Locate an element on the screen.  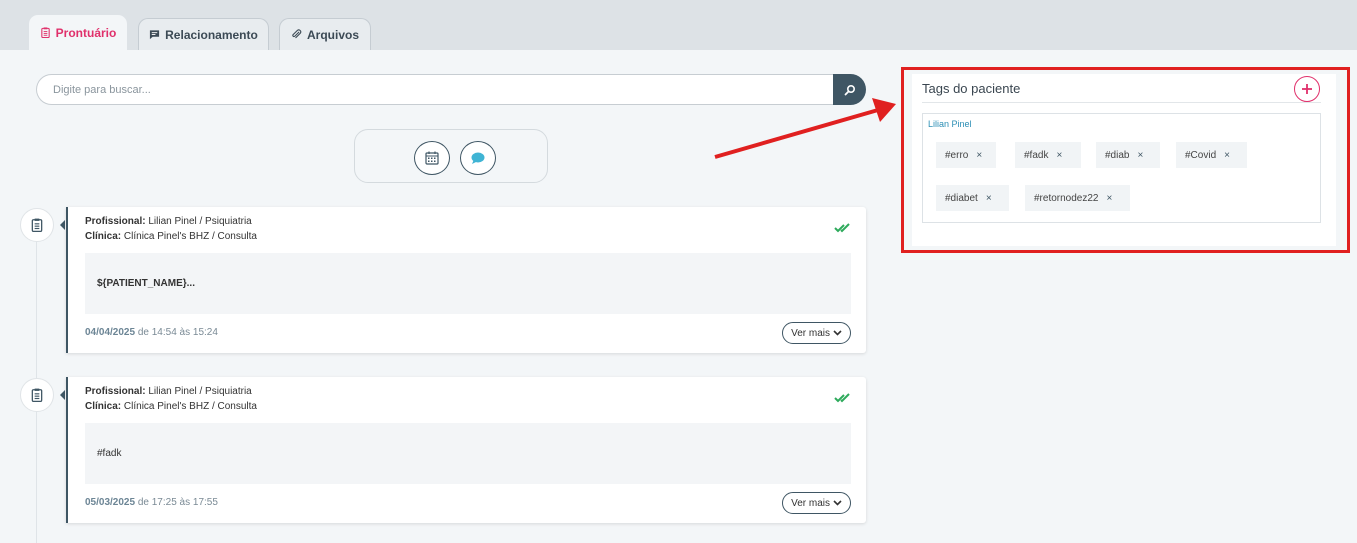
divider is located at coordinates (1121, 102).